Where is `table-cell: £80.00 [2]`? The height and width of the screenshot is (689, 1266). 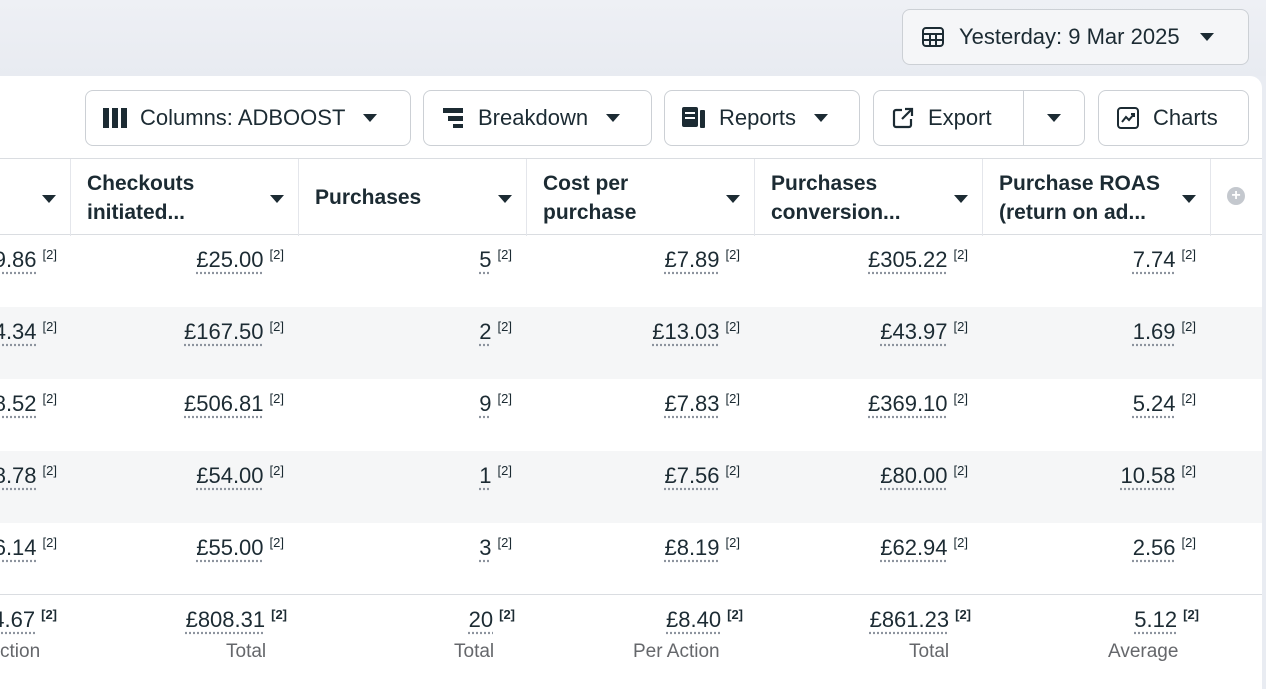 table-cell: £80.00 [2] is located at coordinates (924, 476).